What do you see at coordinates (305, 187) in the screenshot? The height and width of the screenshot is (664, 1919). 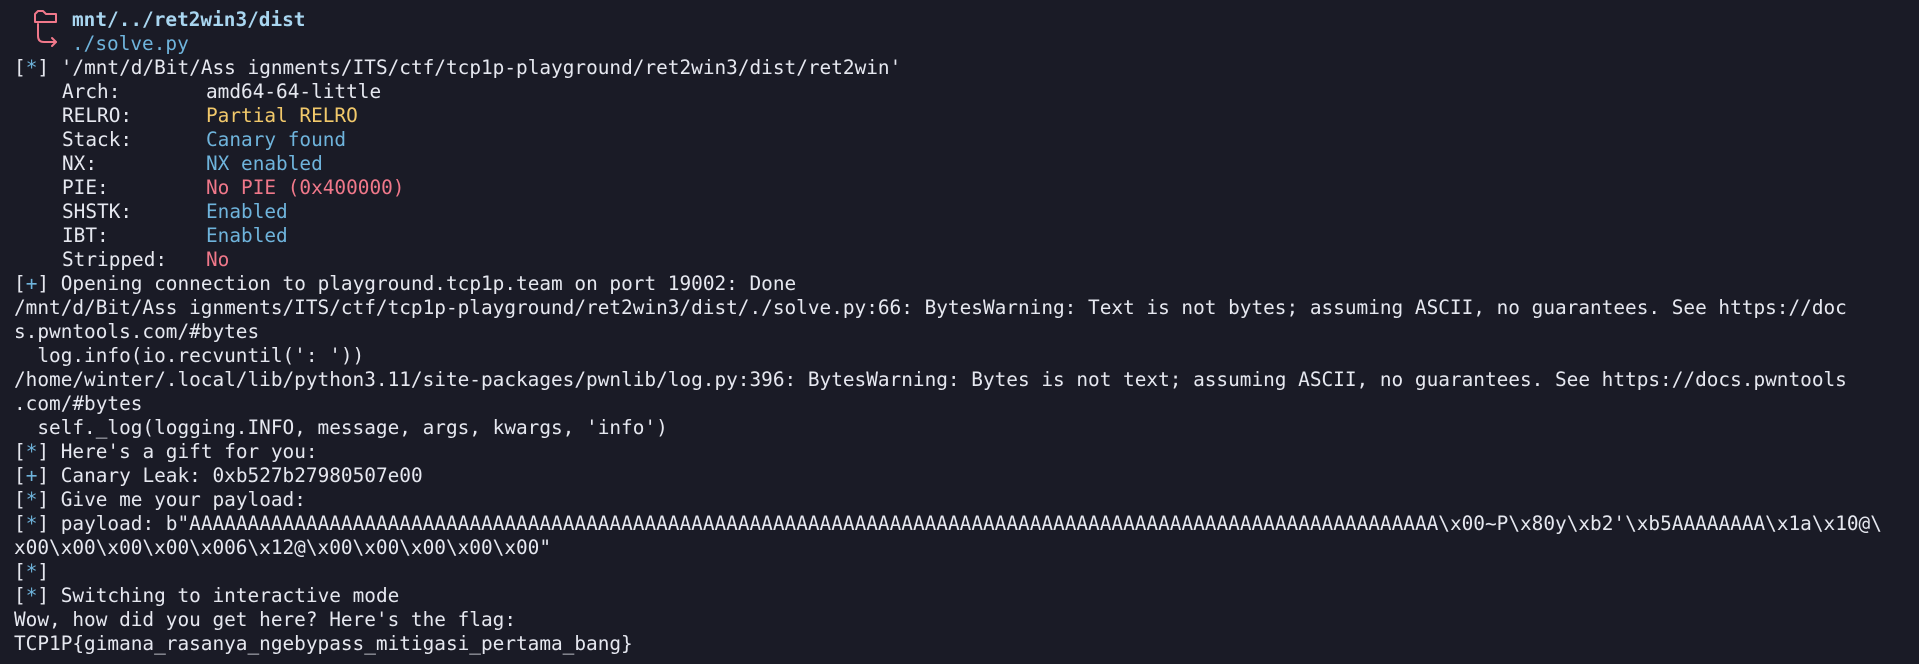 I see `checksec-value: No PIE (0x400000)` at bounding box center [305, 187].